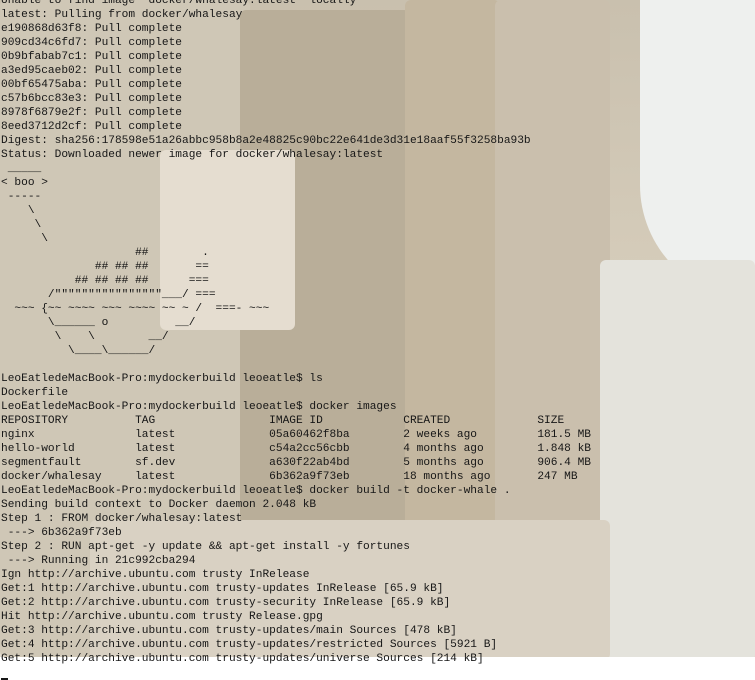 Image resolution: width=755 pixels, height=680 pixels. What do you see at coordinates (105, 281) in the screenshot?
I see `terminal-line: ## ## ## ## ===` at bounding box center [105, 281].